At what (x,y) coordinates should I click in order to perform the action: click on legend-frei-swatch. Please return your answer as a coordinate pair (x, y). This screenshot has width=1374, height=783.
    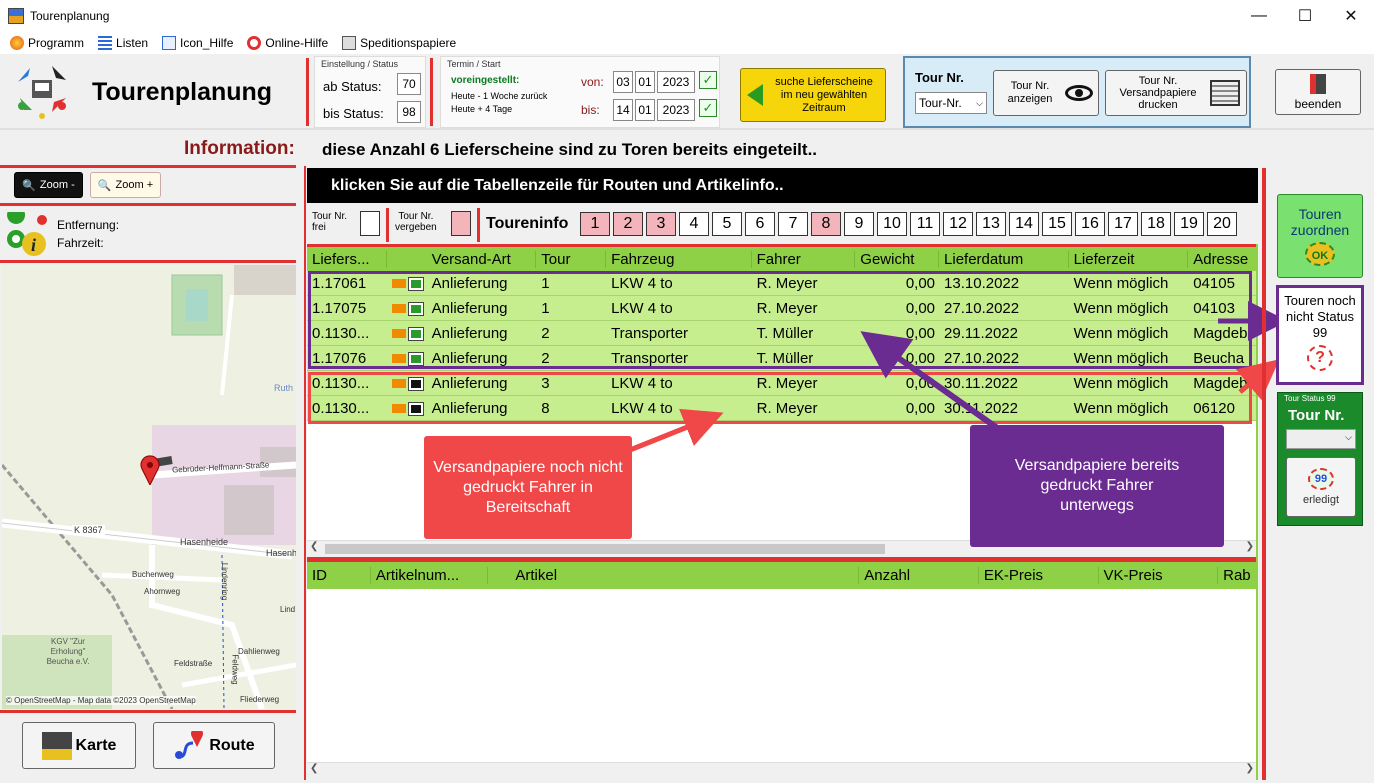
    Looking at the image, I should click on (370, 223).